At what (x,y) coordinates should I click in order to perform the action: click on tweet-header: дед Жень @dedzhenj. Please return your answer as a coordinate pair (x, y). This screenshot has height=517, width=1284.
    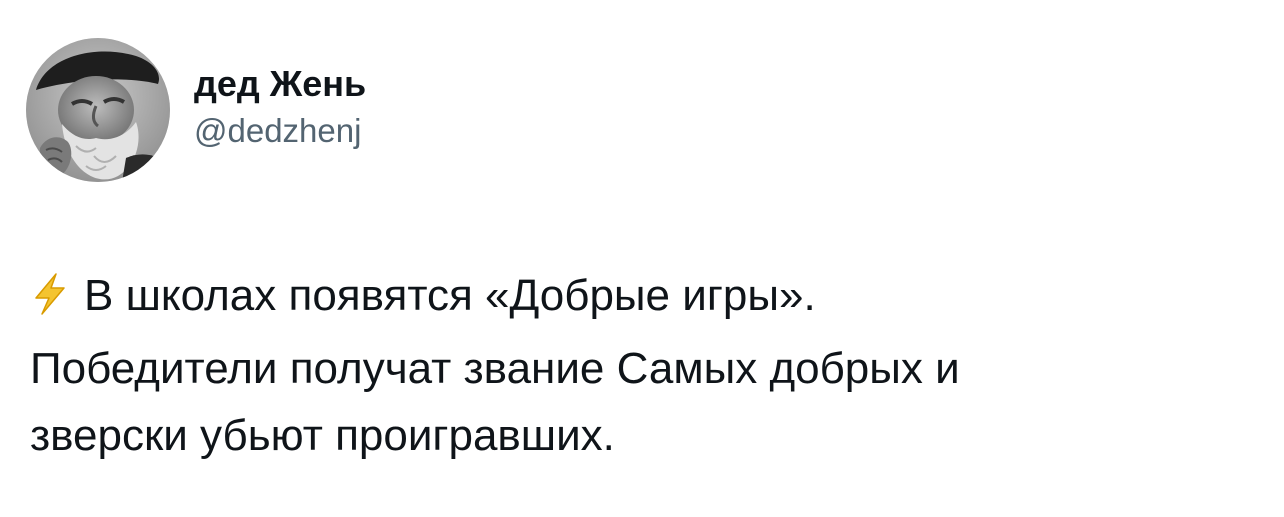
    Looking at the image, I should click on (196, 110).